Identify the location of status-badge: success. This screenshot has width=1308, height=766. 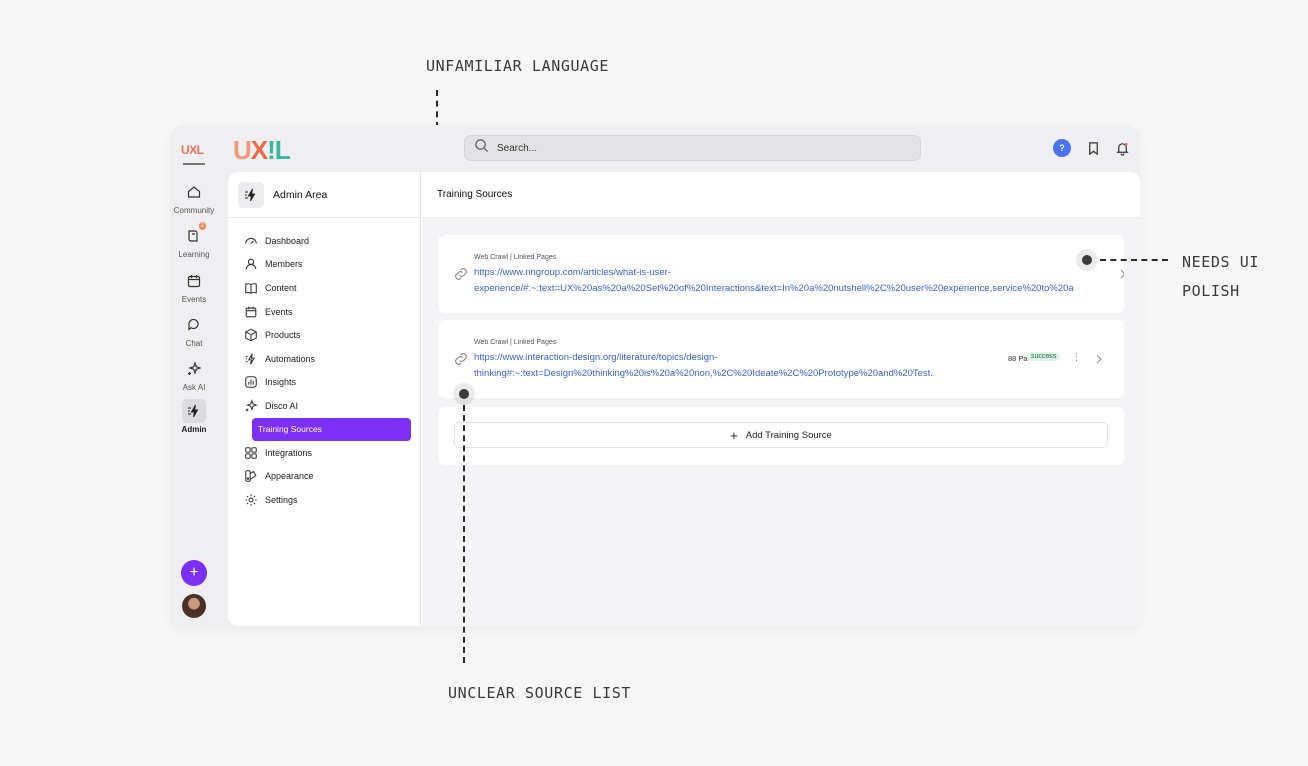
(1044, 356).